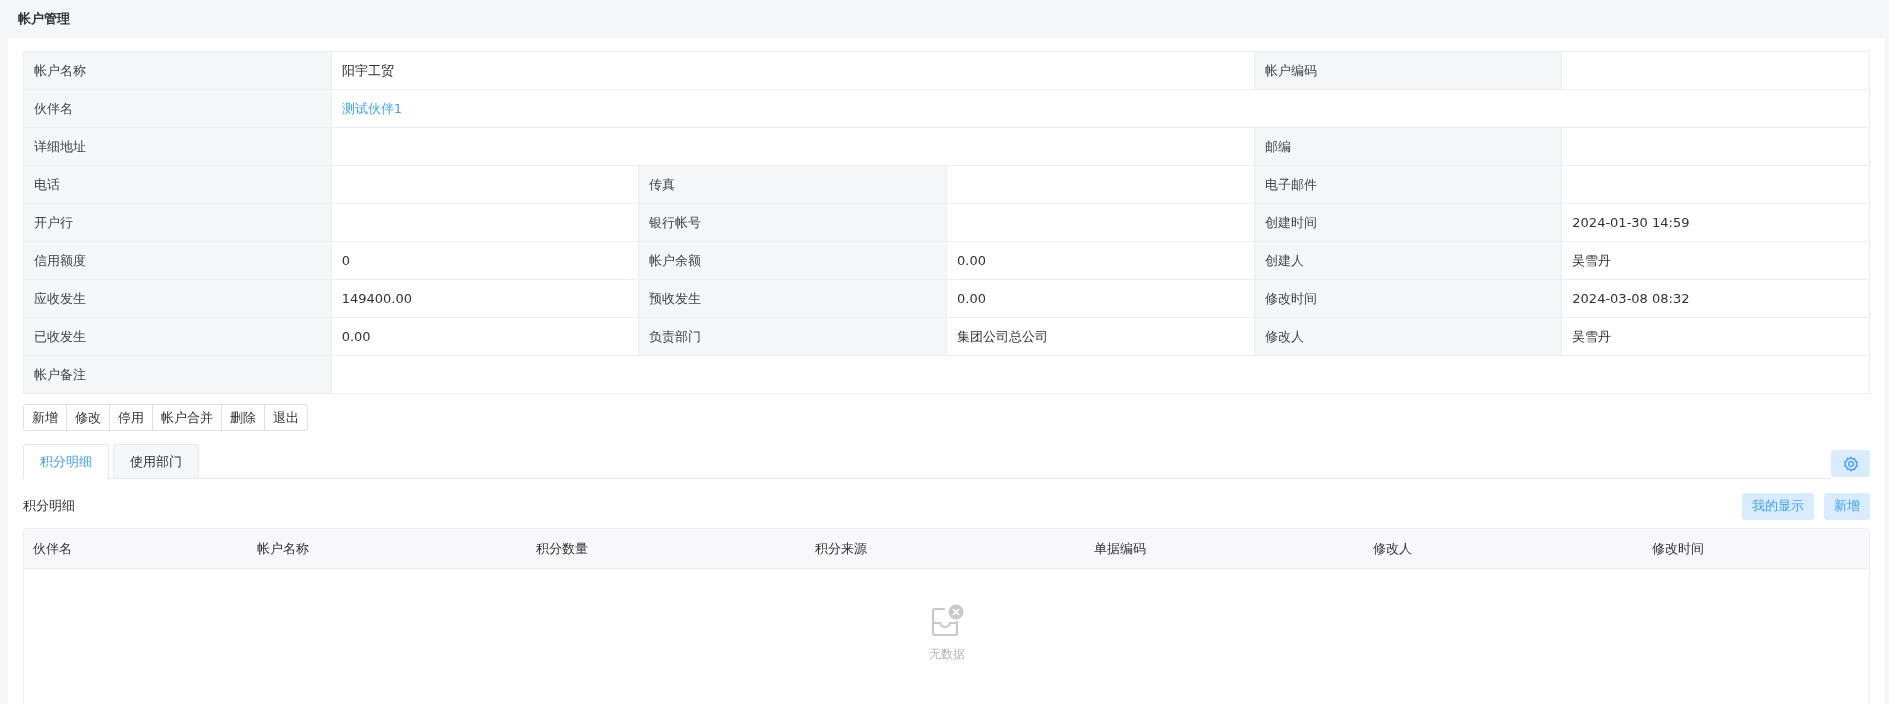  I want to click on field-label: 创建时间, so click(1408, 223).